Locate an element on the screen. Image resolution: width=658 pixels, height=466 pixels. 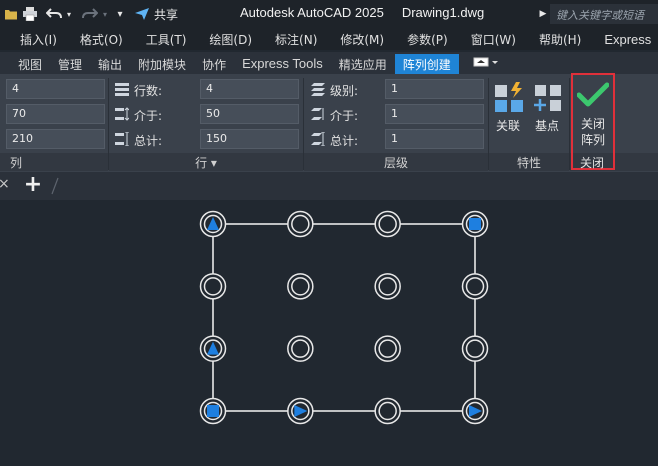
new-tab-button: + is located at coordinates (33, 185).